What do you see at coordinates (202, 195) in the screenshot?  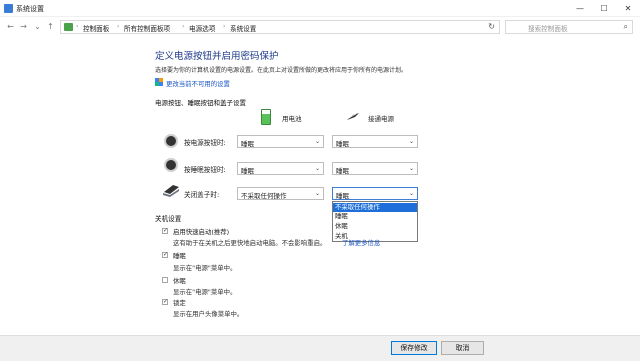 I see `close-lid-label: 关闭盖子时:` at bounding box center [202, 195].